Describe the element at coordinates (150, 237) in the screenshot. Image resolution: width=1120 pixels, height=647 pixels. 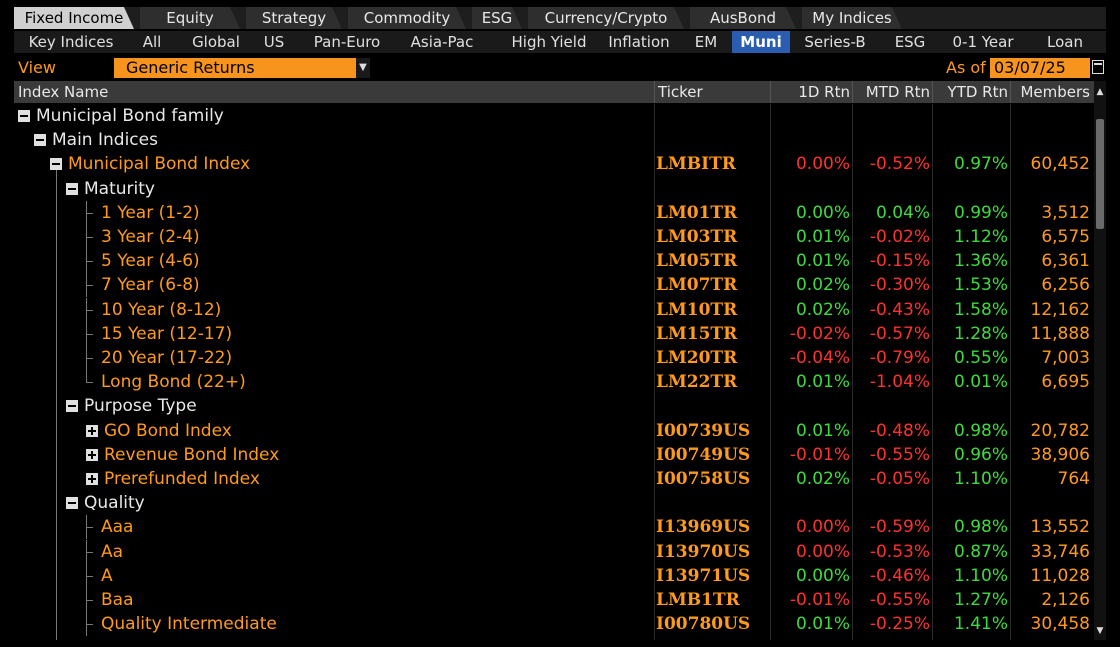
I see `index-name: 3 Year (2-4)` at that location.